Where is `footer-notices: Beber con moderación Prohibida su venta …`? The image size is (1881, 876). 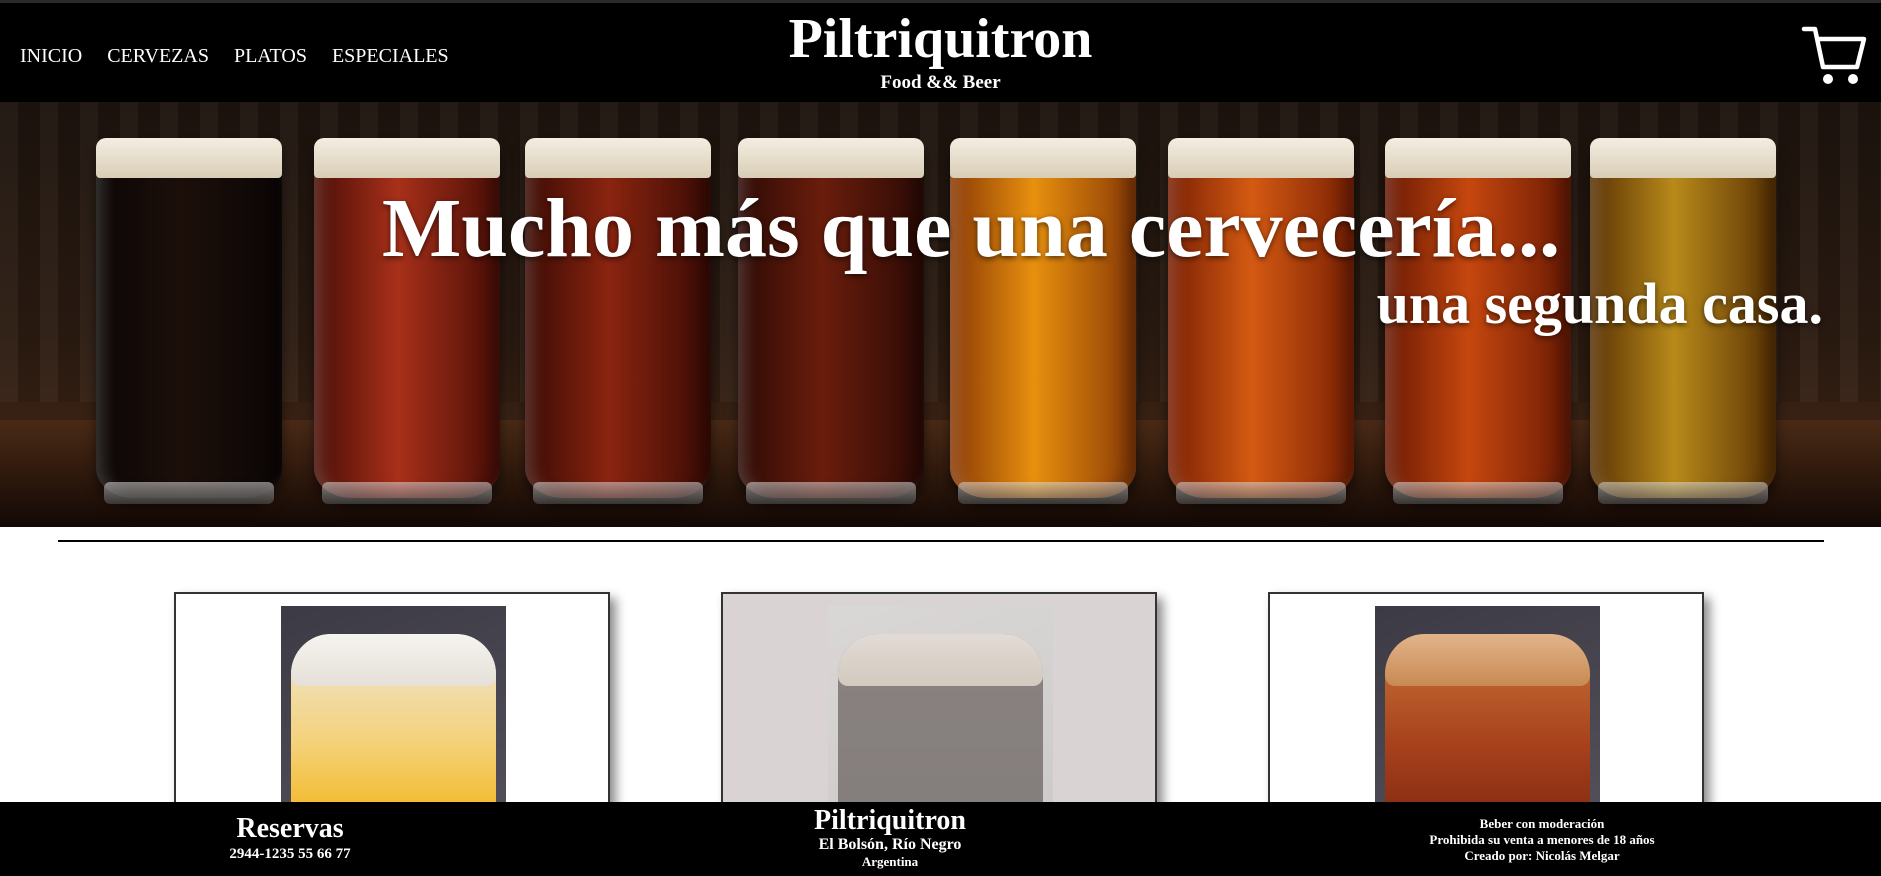
footer-notices: Beber con moderación Prohibida su venta … is located at coordinates (1542, 840).